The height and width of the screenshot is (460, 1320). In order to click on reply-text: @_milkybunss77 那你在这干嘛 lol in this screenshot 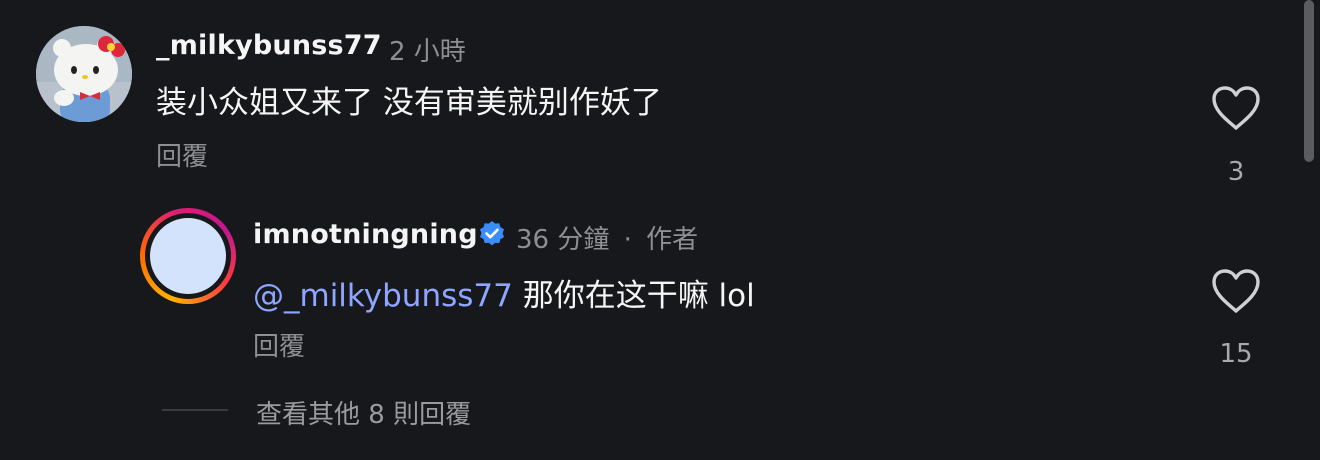, I will do `click(504, 292)`.